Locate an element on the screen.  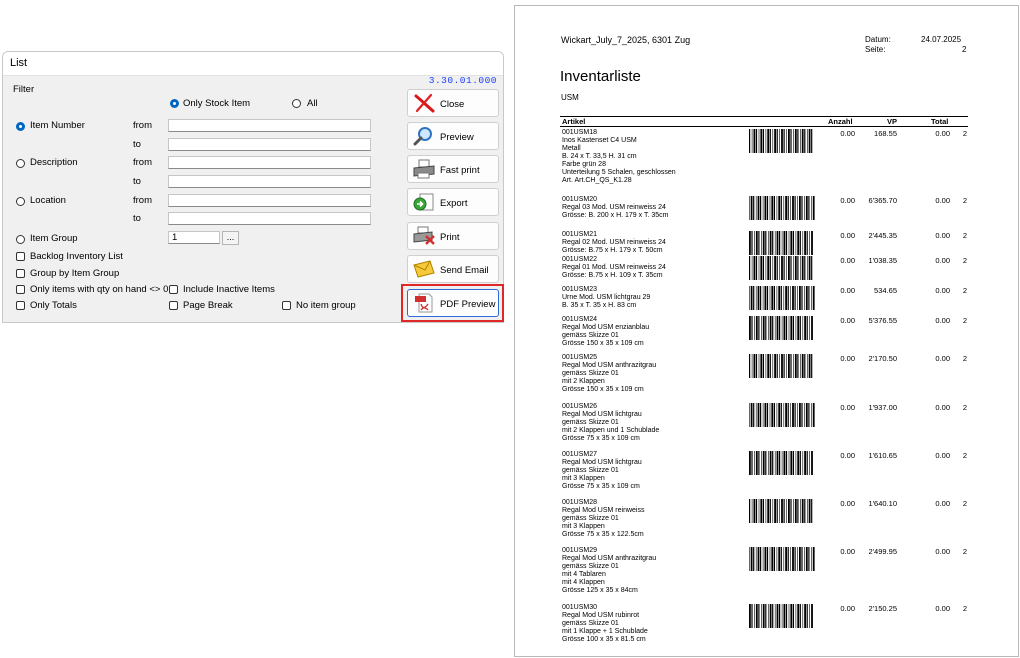
description-from-label: from is located at coordinates (142, 162).